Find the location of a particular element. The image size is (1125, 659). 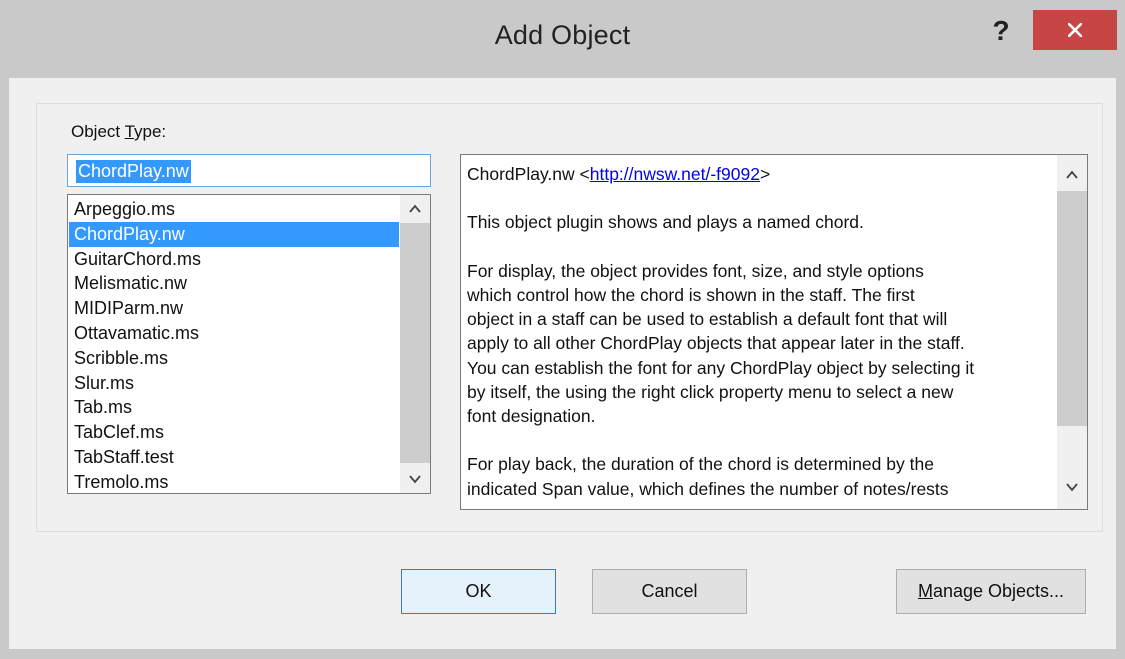

scroll-down-button is located at coordinates (415, 479).